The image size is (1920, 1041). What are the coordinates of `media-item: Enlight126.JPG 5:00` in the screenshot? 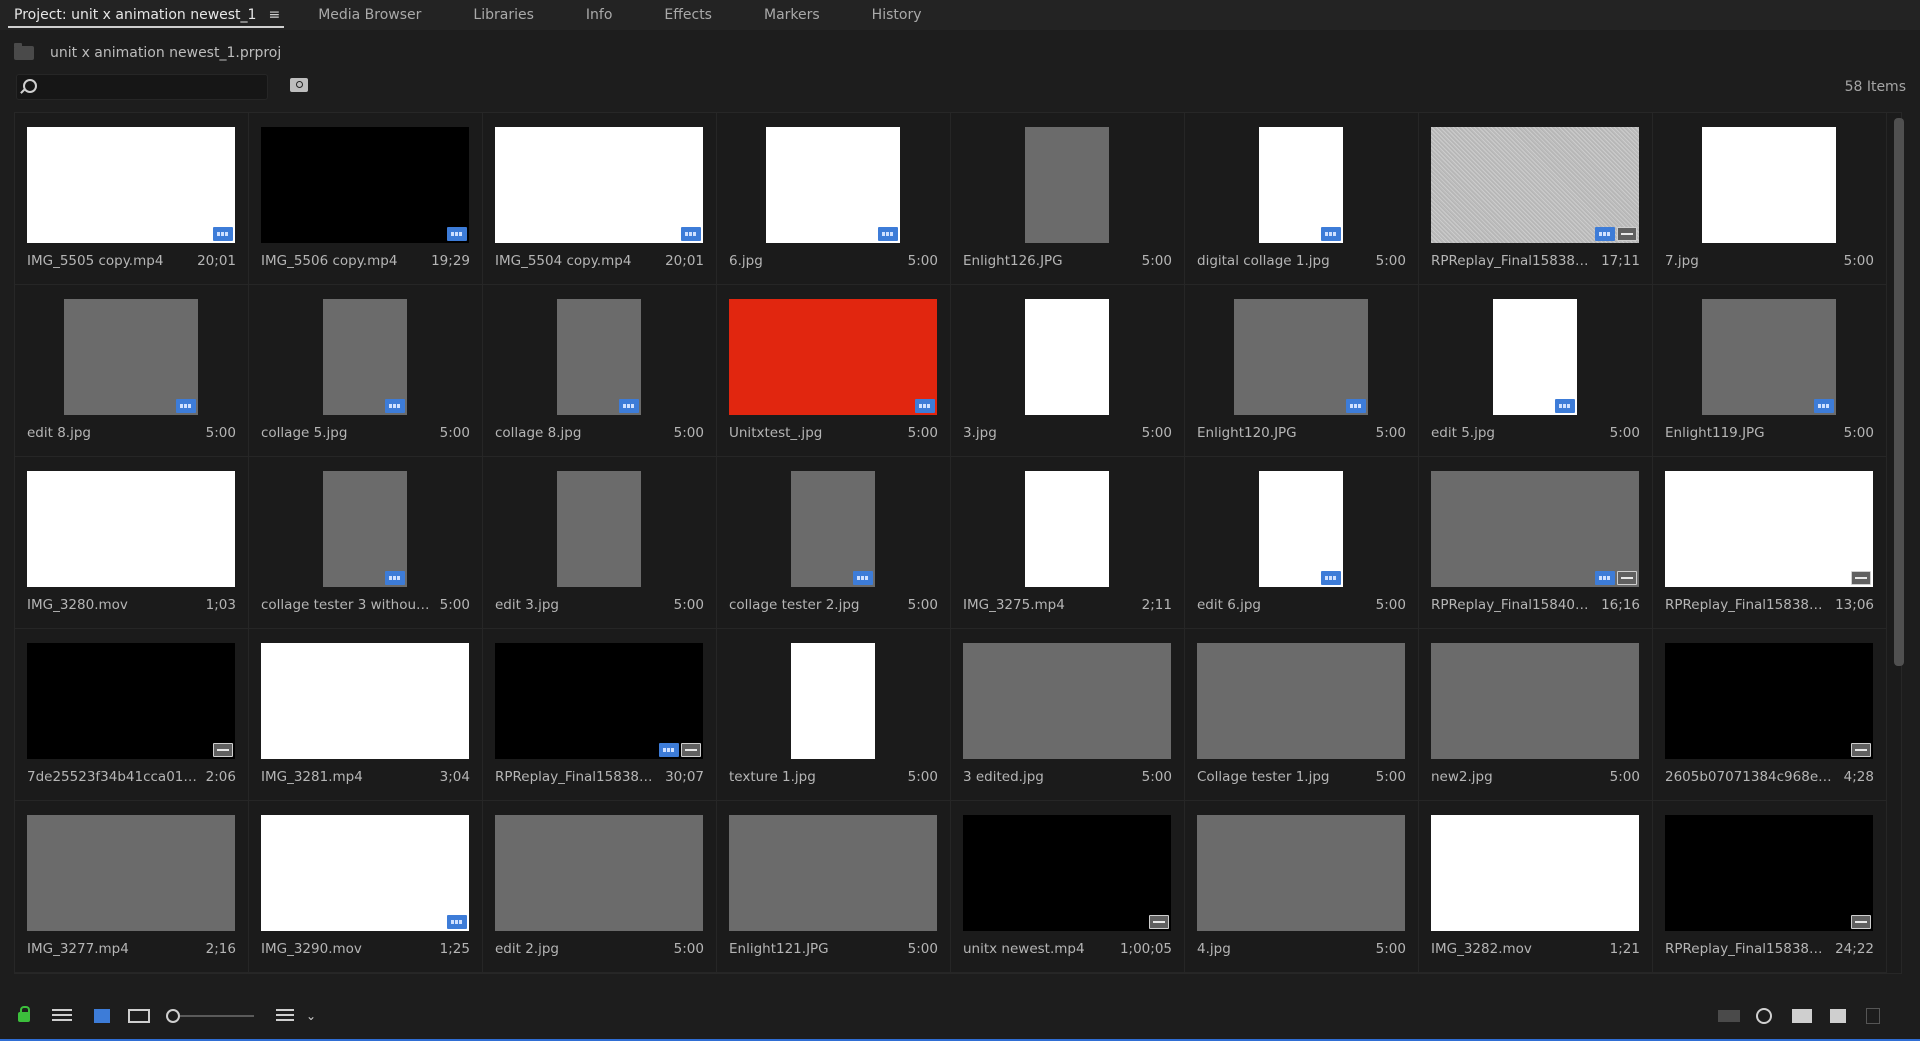 It's located at (1068, 199).